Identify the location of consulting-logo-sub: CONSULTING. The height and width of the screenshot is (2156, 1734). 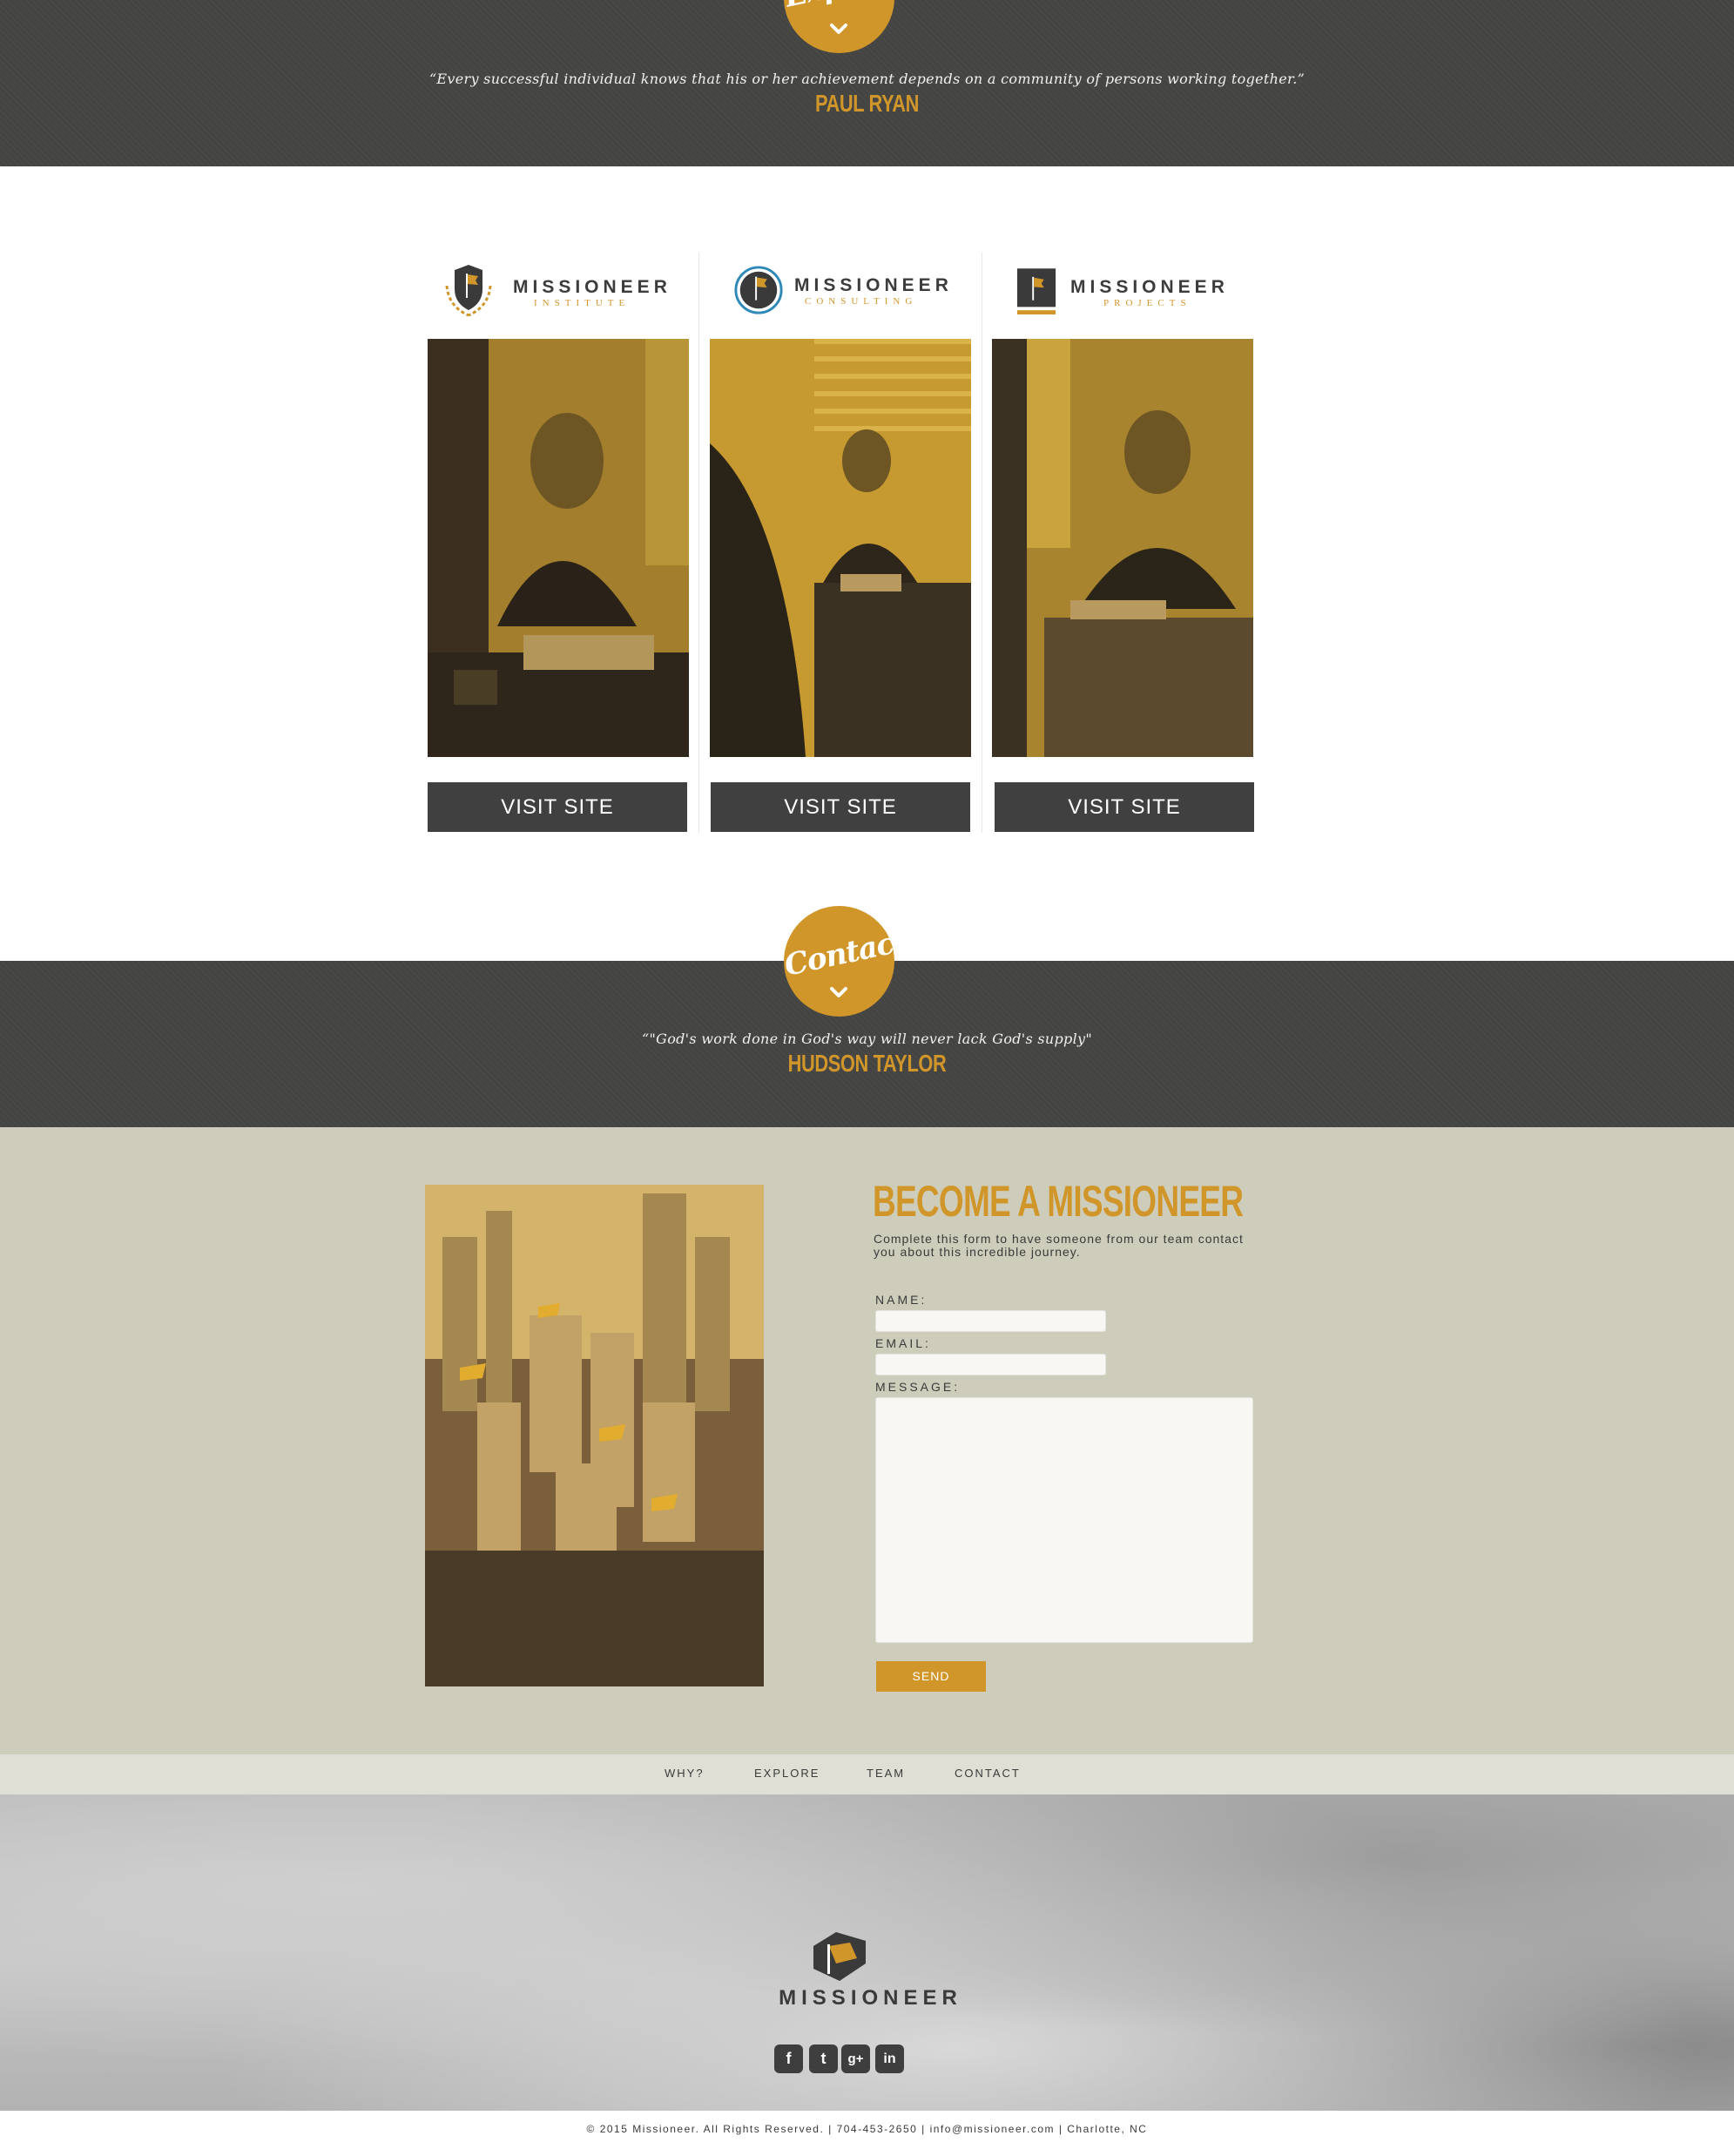
(861, 302).